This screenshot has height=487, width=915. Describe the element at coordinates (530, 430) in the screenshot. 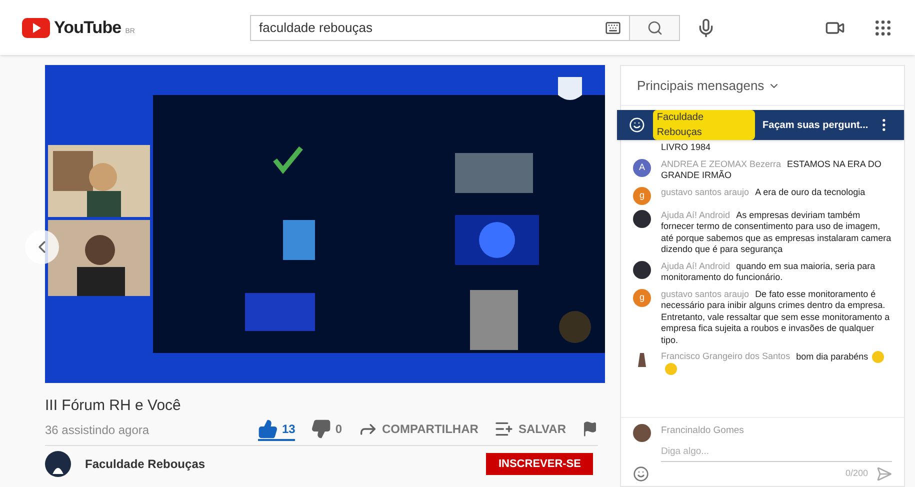

I see `save-button: SALVAR` at that location.